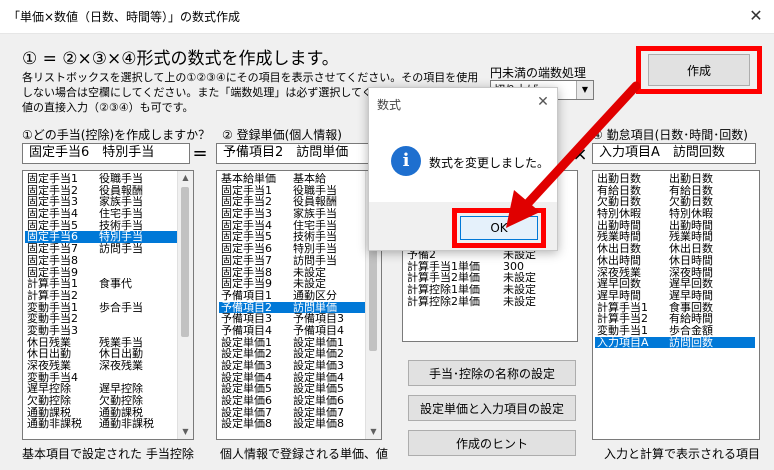  I want to click on annotation-arrow, so click(573, 154).